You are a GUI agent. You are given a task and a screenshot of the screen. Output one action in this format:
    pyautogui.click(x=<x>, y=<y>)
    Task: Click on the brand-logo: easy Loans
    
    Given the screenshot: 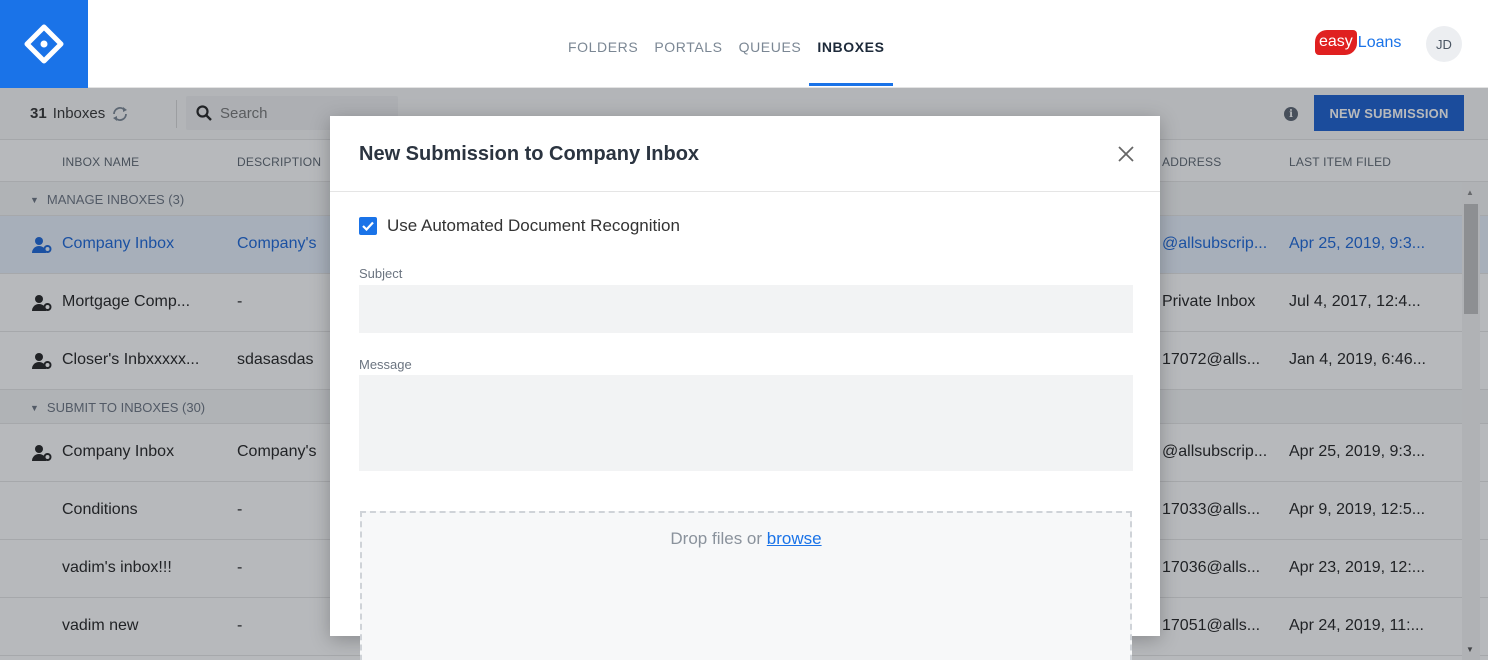 What is the action you would take?
    pyautogui.click(x=1358, y=42)
    